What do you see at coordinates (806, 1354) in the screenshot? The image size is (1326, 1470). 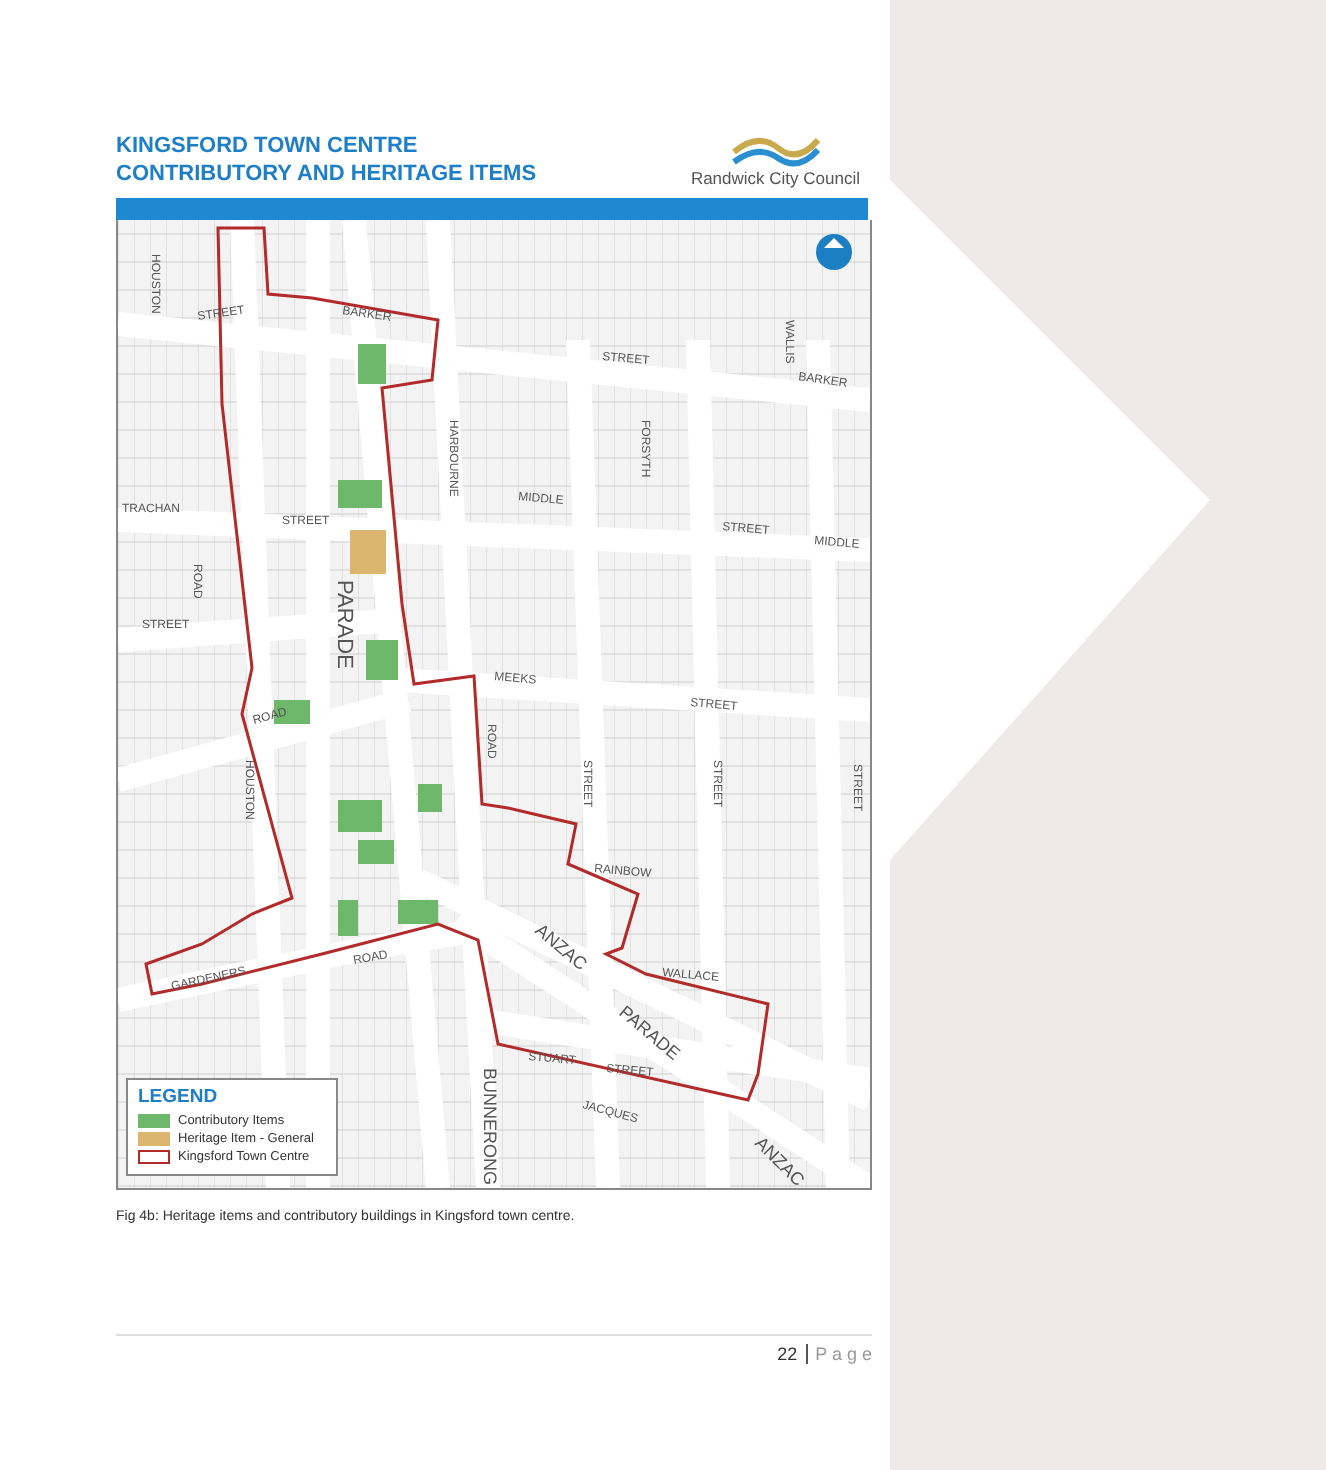 I see `footer-separator` at bounding box center [806, 1354].